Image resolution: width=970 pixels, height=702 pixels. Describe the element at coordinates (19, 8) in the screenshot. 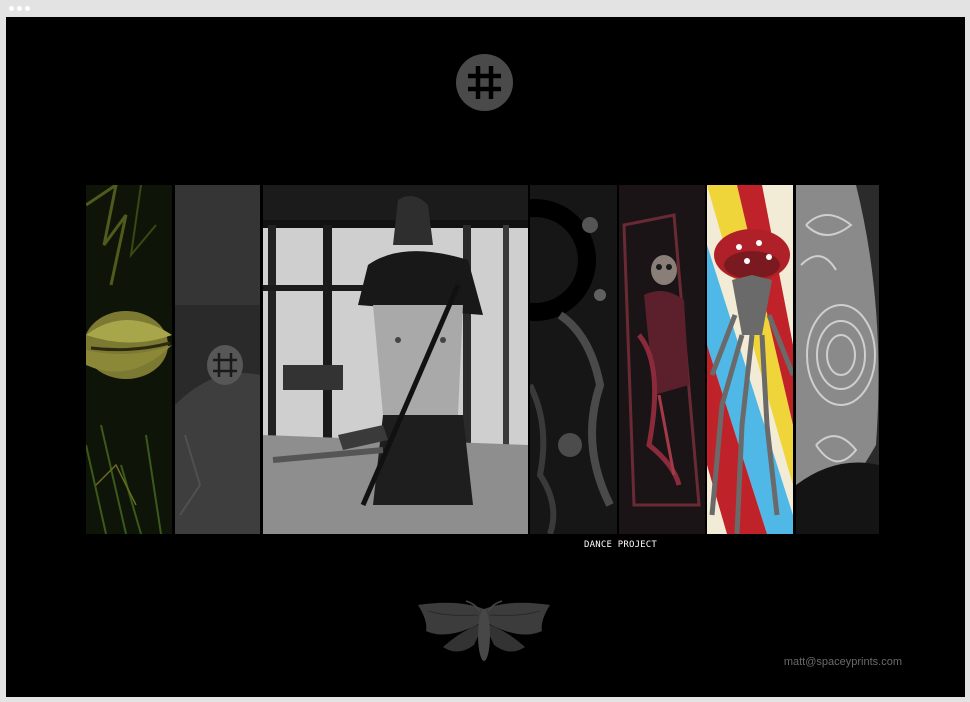

I see `minimize-dot` at that location.